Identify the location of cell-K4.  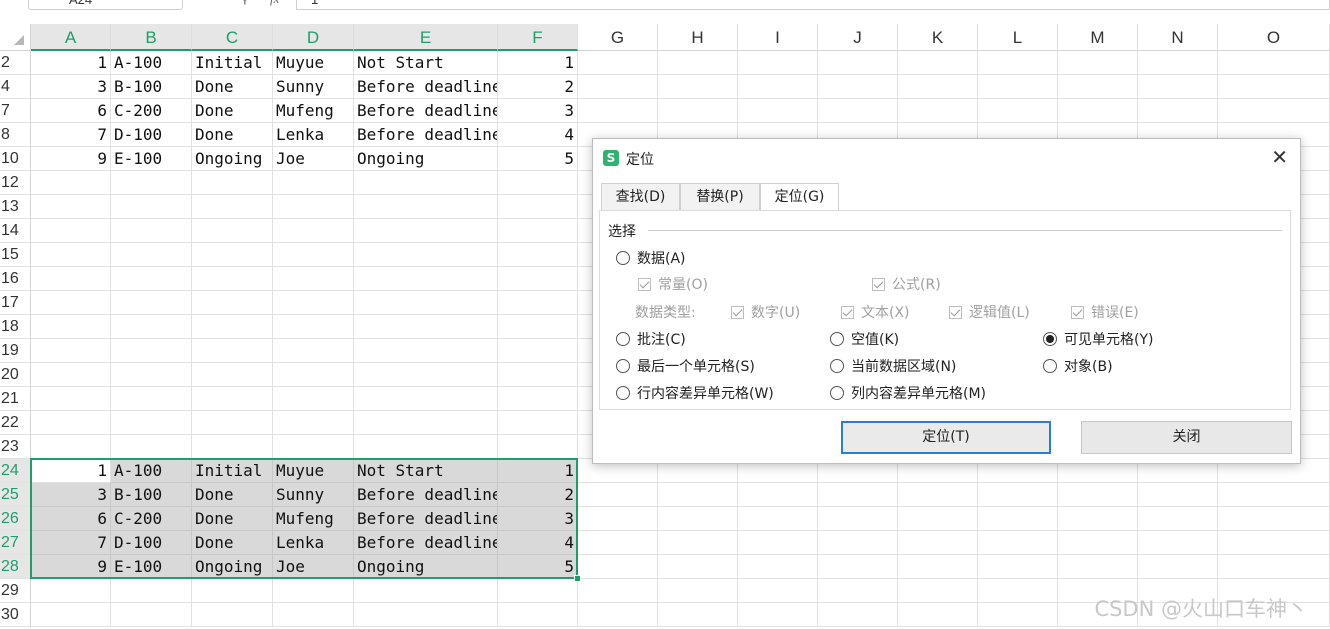
(938, 87).